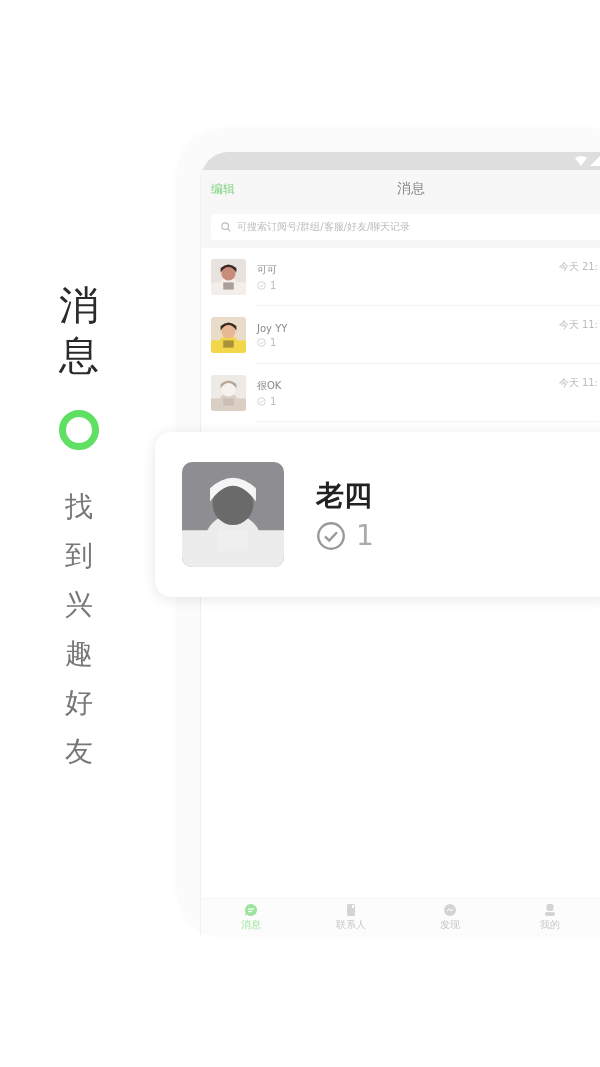  What do you see at coordinates (400, 393) in the screenshot?
I see `chat-row: 很OK 1 今天 11:` at bounding box center [400, 393].